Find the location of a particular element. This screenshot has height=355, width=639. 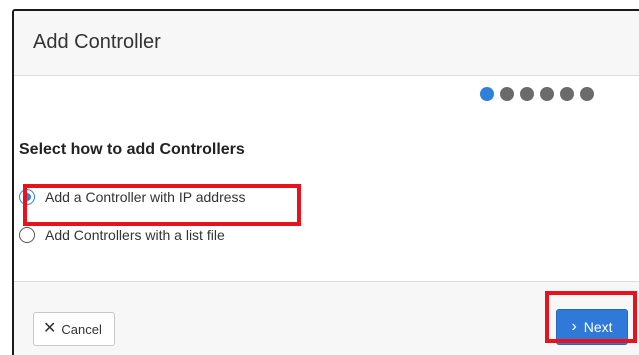

option-ip-address: Add a Controller with IP address is located at coordinates (132, 197).